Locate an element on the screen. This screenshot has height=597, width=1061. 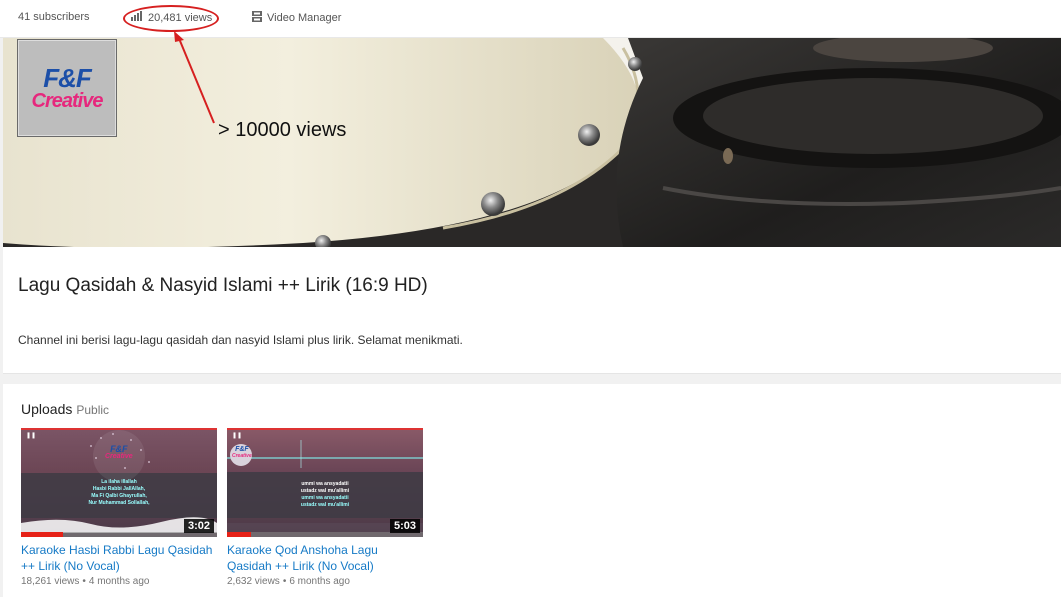
thumb-logo-ff: F&F is located at coordinates (119, 449).